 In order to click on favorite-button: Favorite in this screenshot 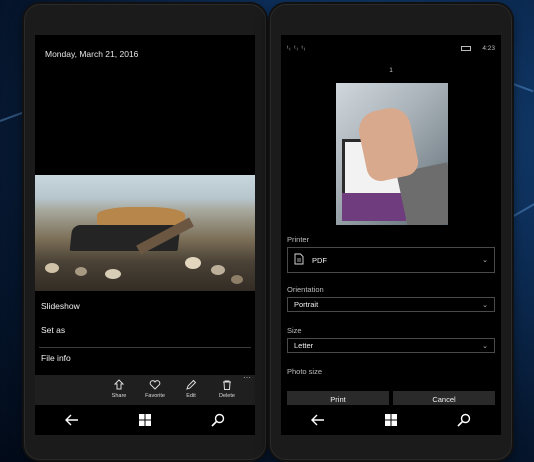, I will do `click(155, 390)`.